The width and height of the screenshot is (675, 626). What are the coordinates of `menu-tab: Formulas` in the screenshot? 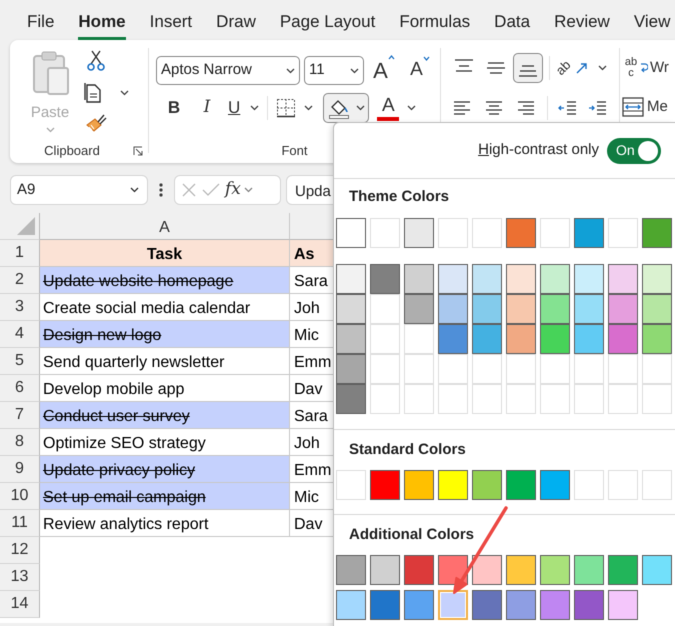 It's located at (434, 21).